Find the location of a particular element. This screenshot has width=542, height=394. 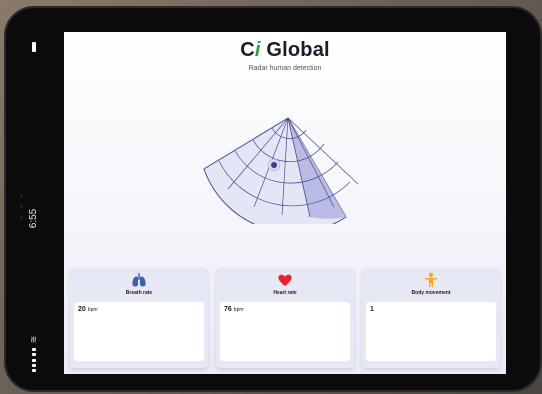

card-body-movement: Body movement 1 is located at coordinates (431, 318).